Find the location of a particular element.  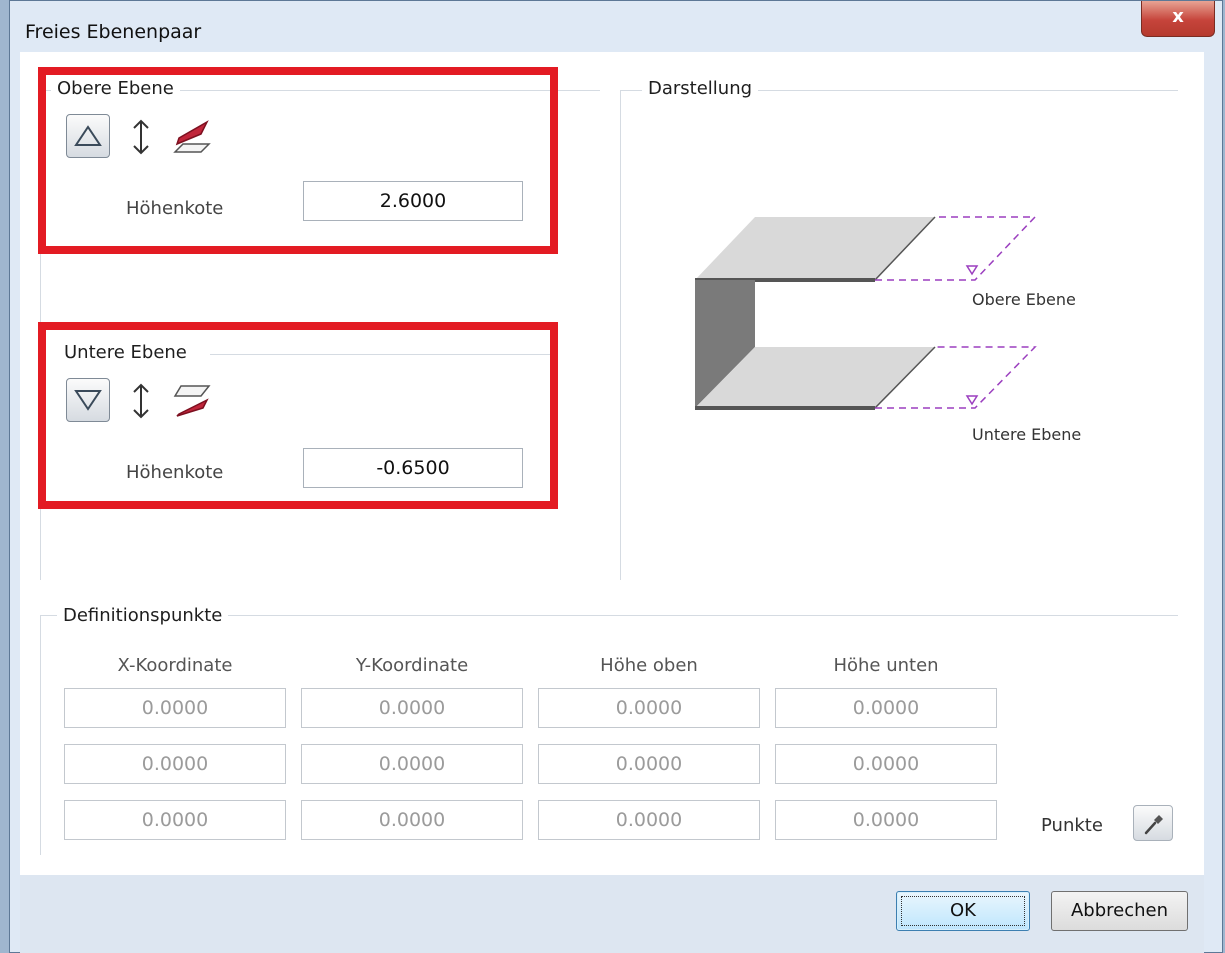

column-header-x: X-Koordinate is located at coordinates (175, 665).